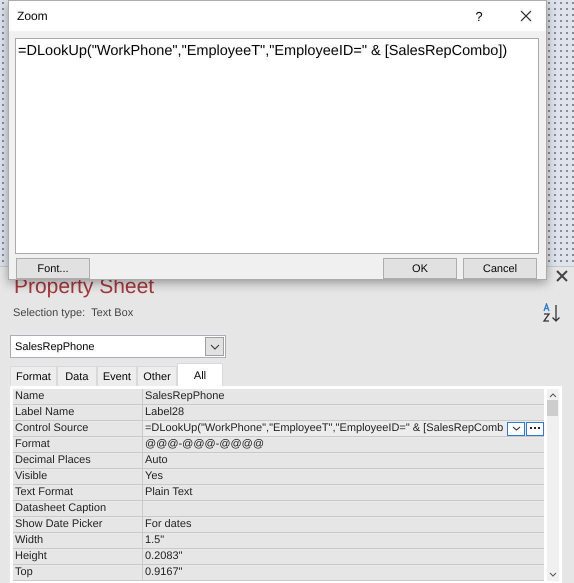 The image size is (574, 583). What do you see at coordinates (278, 493) in the screenshot?
I see `property-row: Text Format Plain Text` at bounding box center [278, 493].